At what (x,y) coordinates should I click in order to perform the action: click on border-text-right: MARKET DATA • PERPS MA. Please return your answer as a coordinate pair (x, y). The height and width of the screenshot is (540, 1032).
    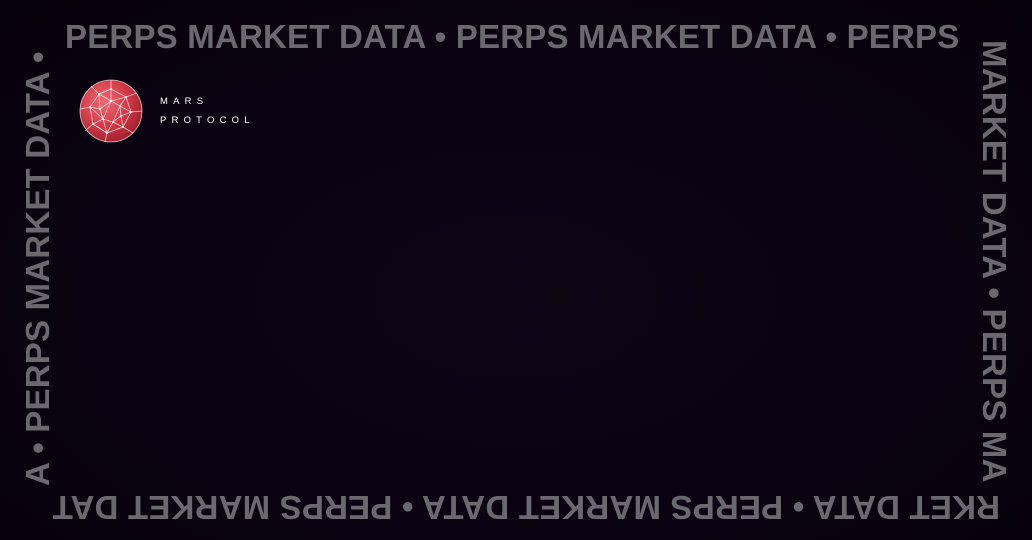
    Looking at the image, I should click on (994, 261).